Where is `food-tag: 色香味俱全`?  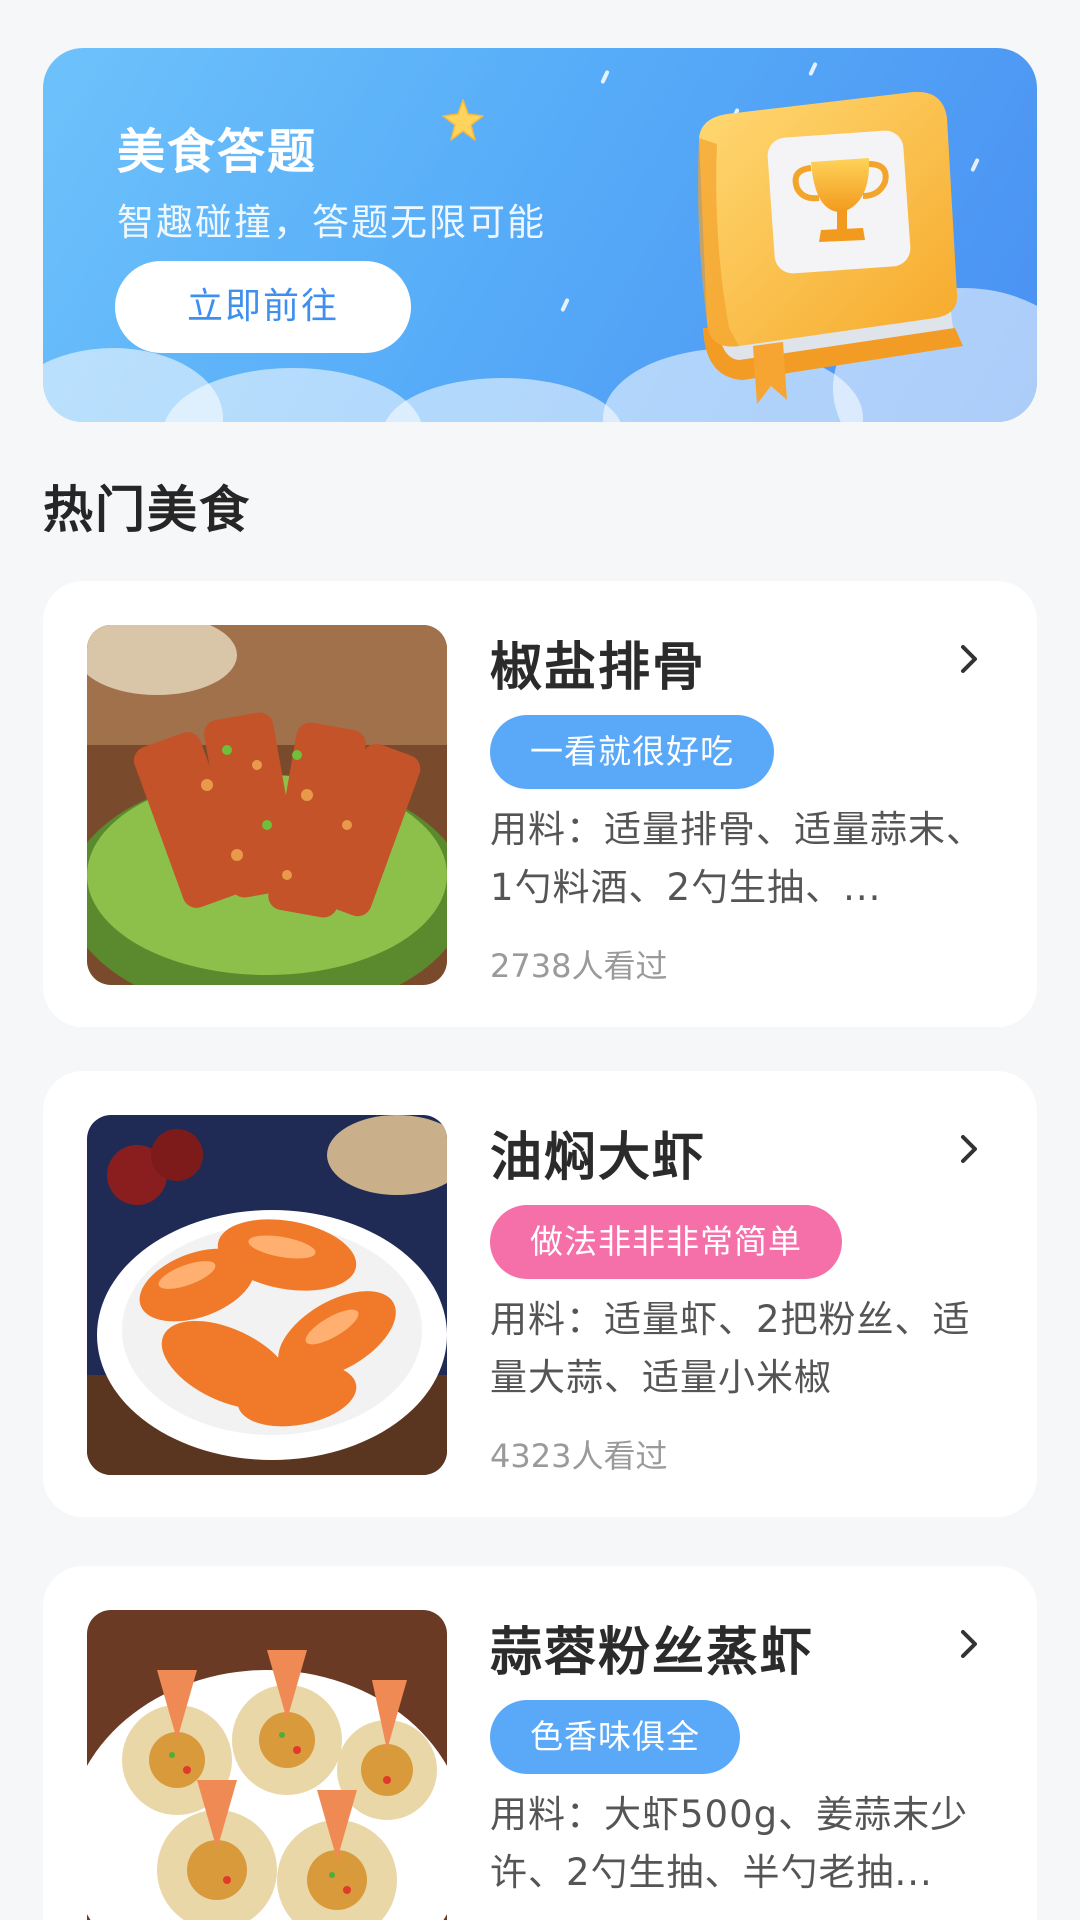 food-tag: 色香味俱全 is located at coordinates (615, 1737).